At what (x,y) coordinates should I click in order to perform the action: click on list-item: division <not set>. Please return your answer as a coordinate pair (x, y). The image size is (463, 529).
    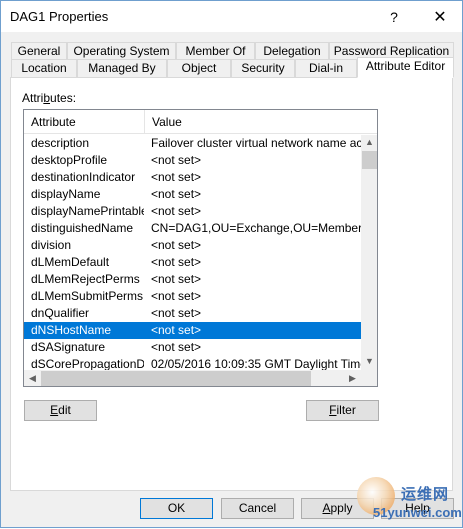
    Looking at the image, I should click on (192, 245).